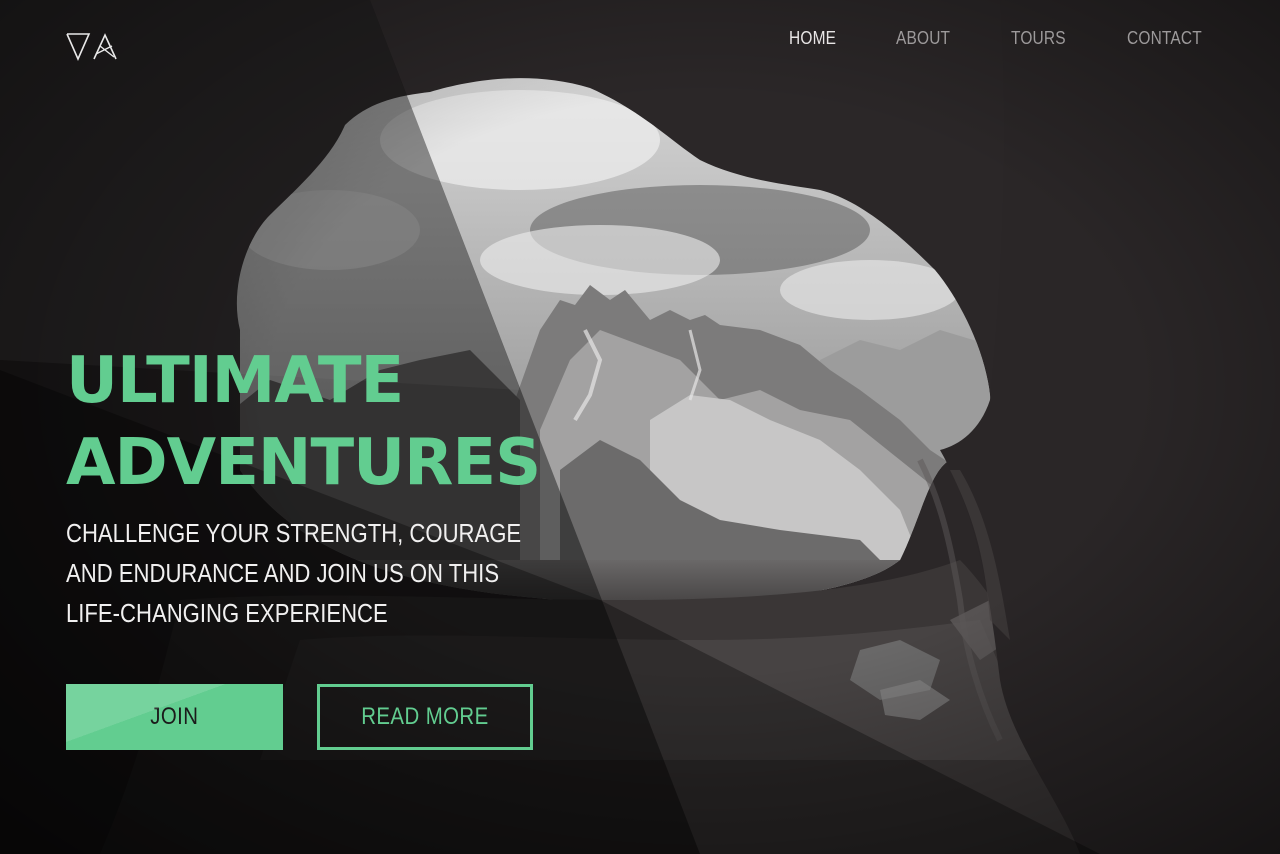  Describe the element at coordinates (283, 573) in the screenshot. I see `subtitle-line-2: AND ENDURANCE AND JOIN US ON THIS` at that location.